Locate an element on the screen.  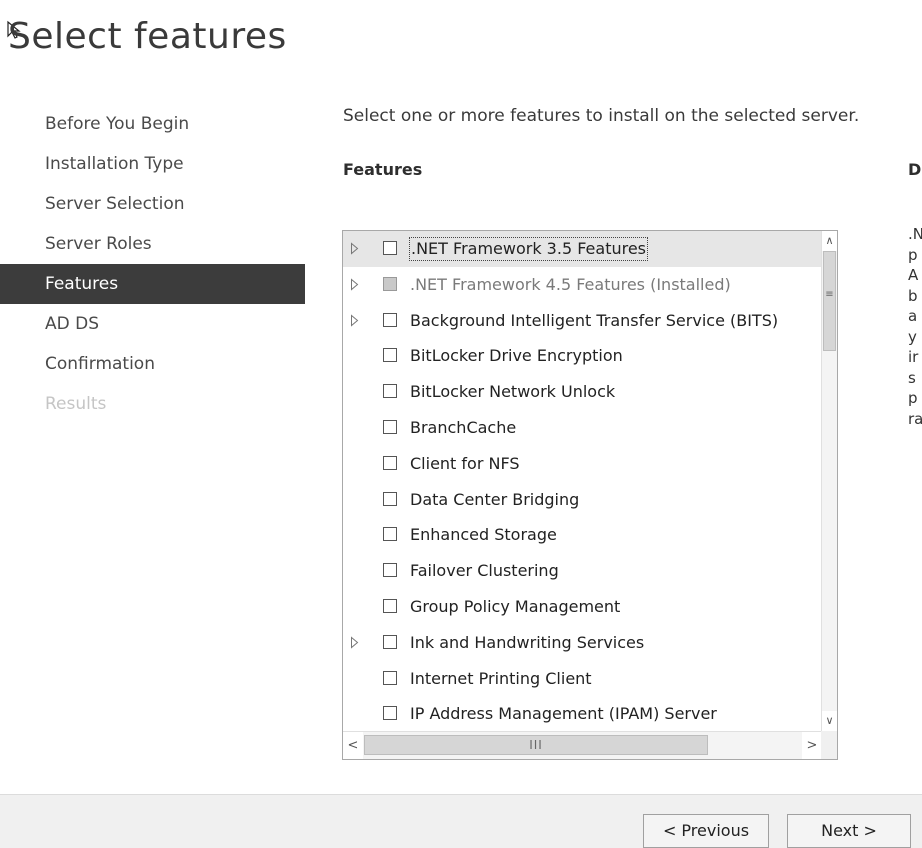
feature-row: IP Address Management (IPAM) Server is located at coordinates (582, 713).